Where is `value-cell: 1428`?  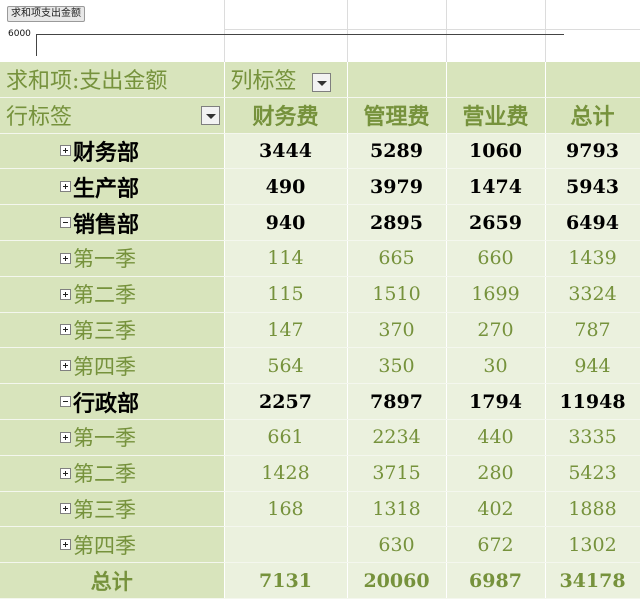
value-cell: 1428 is located at coordinates (286, 473).